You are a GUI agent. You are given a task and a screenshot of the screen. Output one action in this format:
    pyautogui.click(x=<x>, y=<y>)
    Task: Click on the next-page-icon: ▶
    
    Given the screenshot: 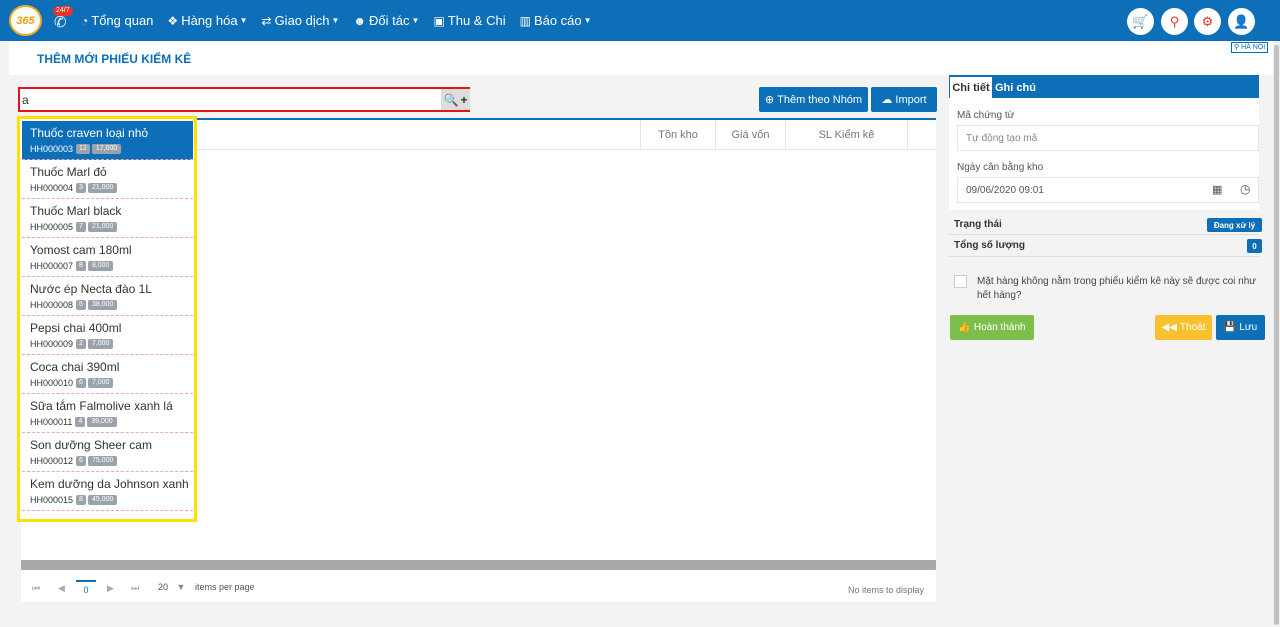 What is the action you would take?
    pyautogui.click(x=110, y=588)
    